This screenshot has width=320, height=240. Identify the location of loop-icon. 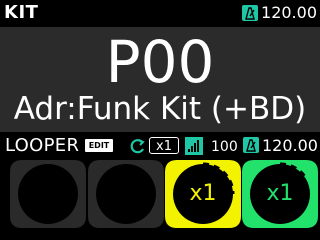
(138, 146).